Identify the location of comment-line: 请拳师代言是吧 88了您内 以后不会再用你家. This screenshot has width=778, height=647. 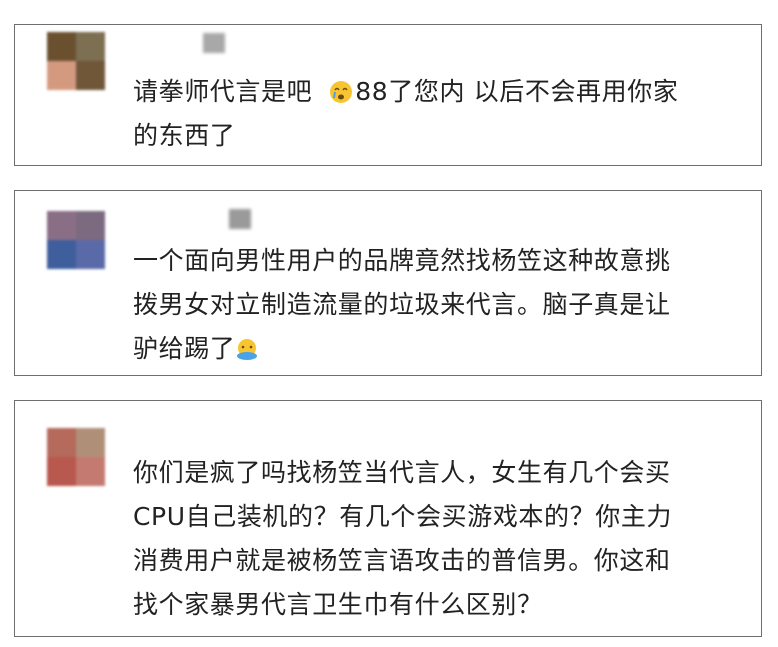
(406, 91).